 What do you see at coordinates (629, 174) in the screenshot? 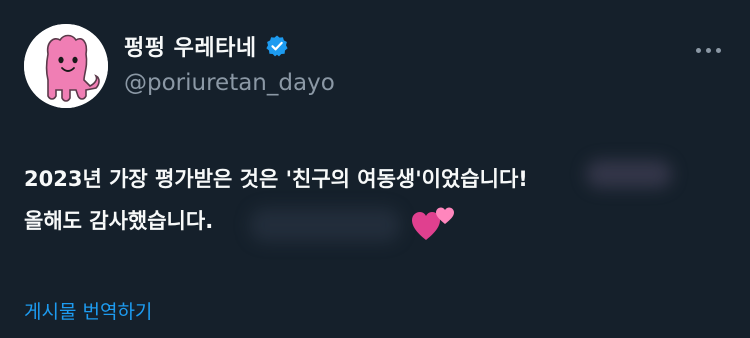
I see `blurred-area` at bounding box center [629, 174].